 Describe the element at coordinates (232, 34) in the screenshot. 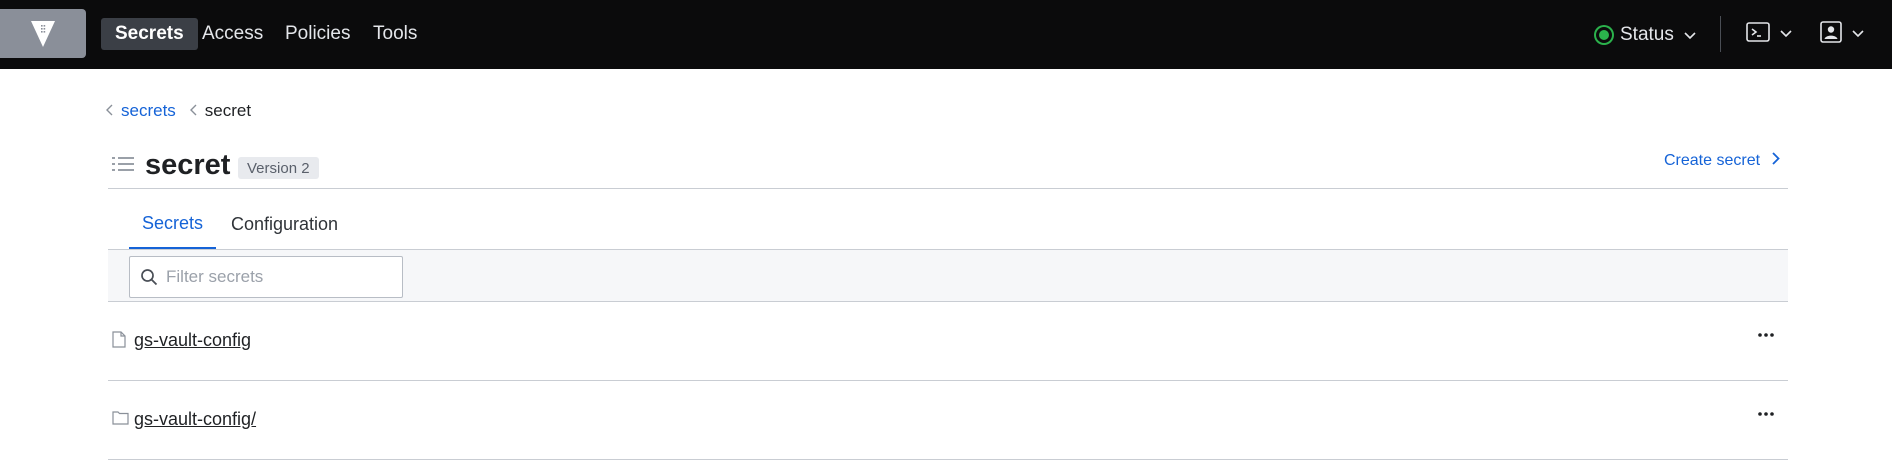

I see `nav-item-access: Access` at that location.